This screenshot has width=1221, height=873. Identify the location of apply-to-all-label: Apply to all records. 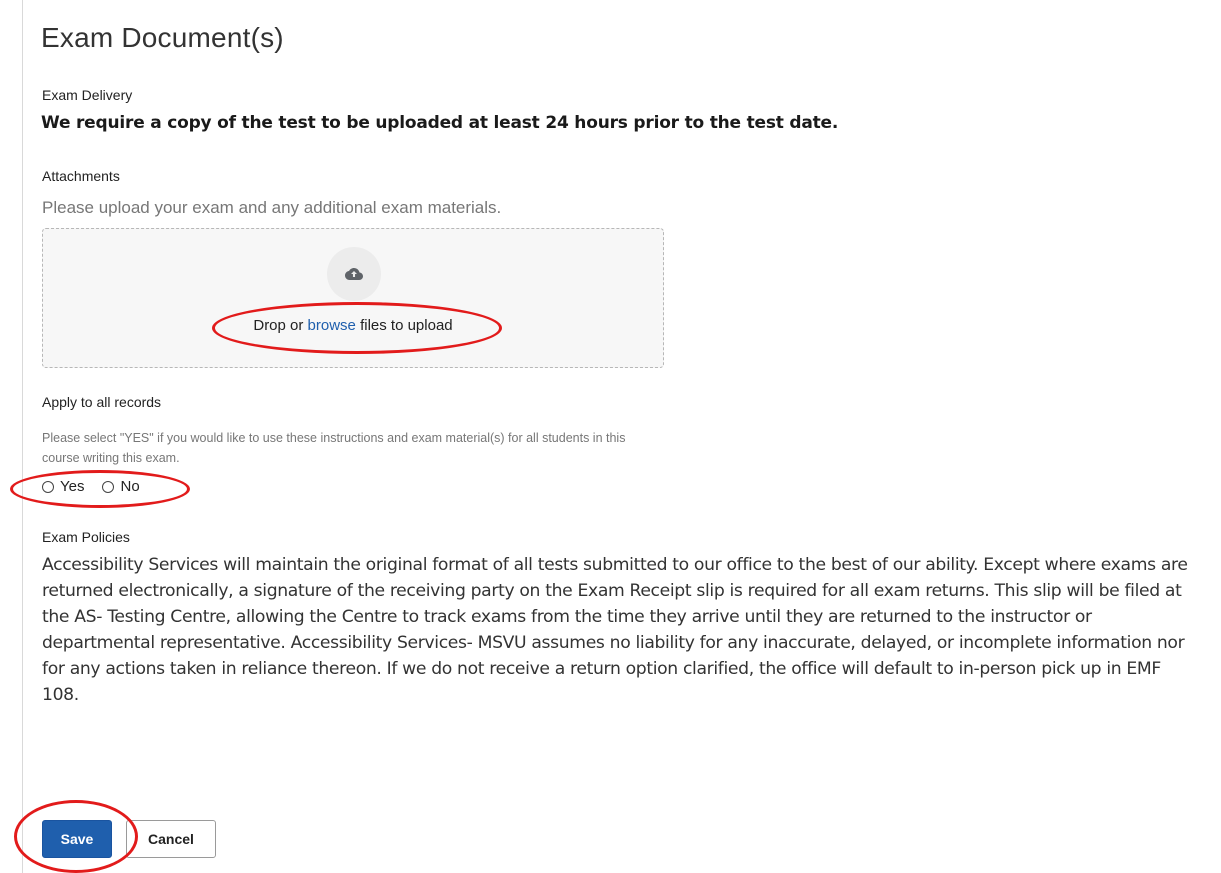
(102, 402).